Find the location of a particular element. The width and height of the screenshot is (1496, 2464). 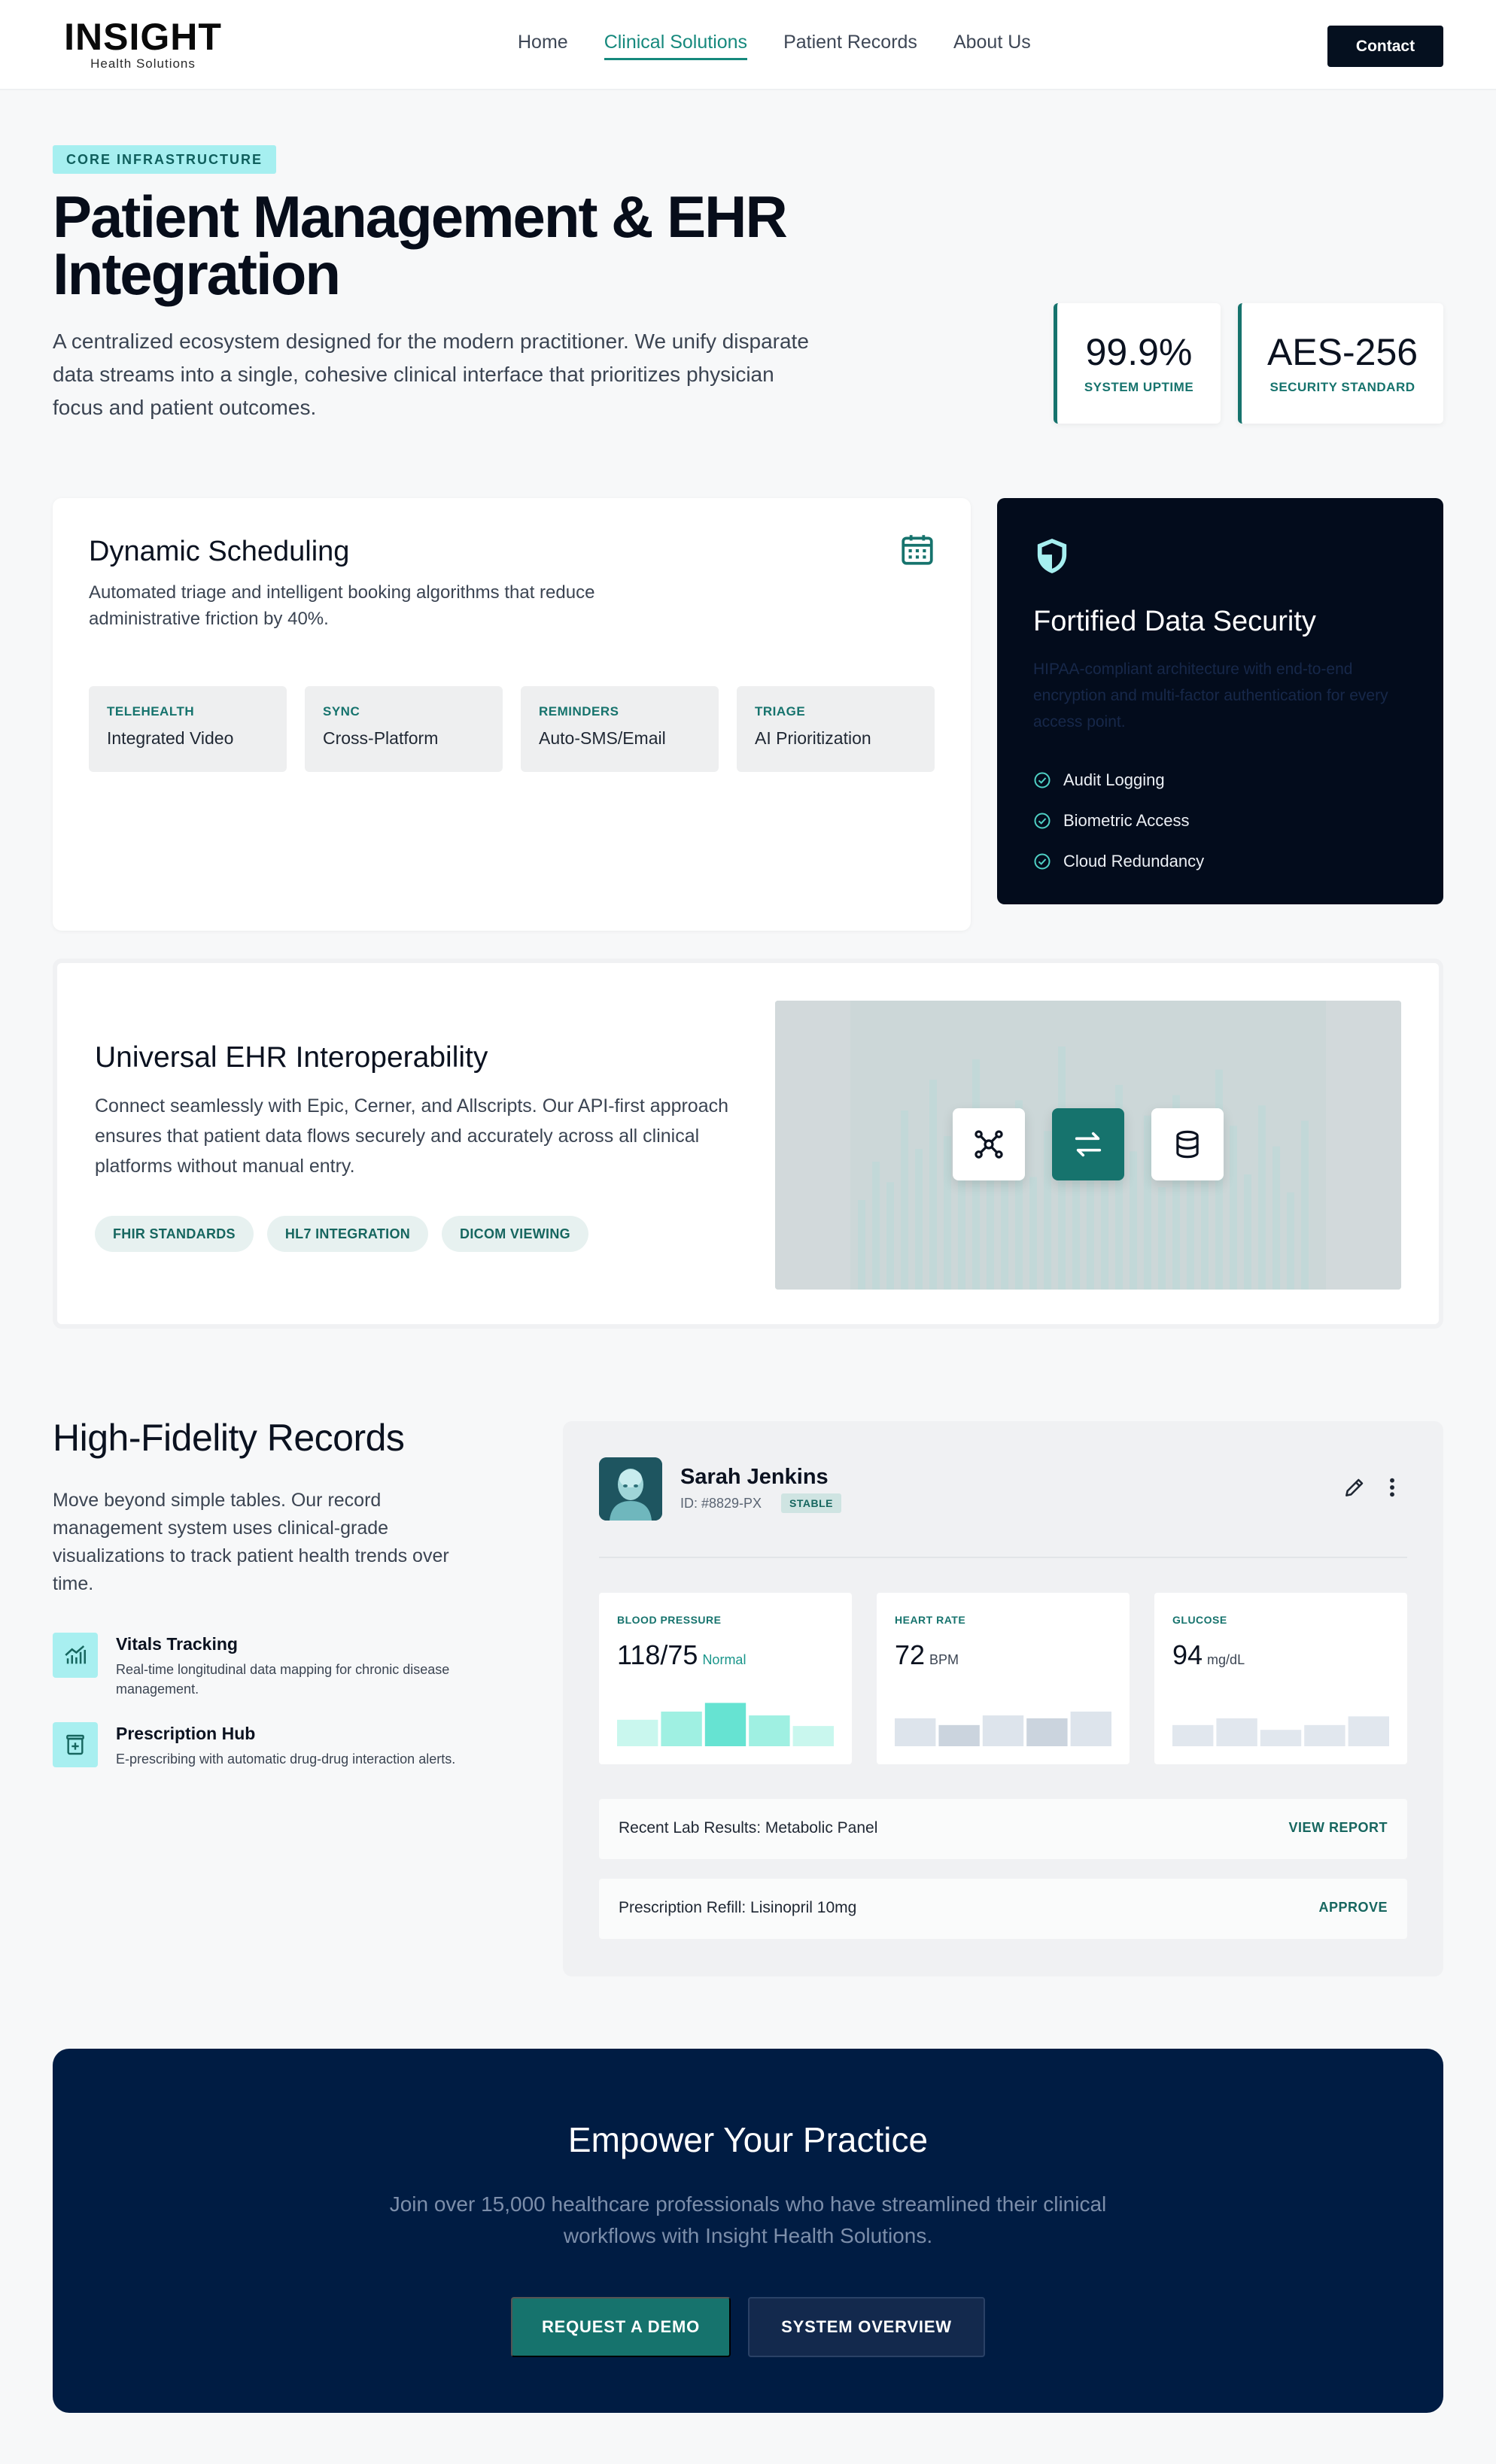

list-item: Biometric Access is located at coordinates (1118, 821).